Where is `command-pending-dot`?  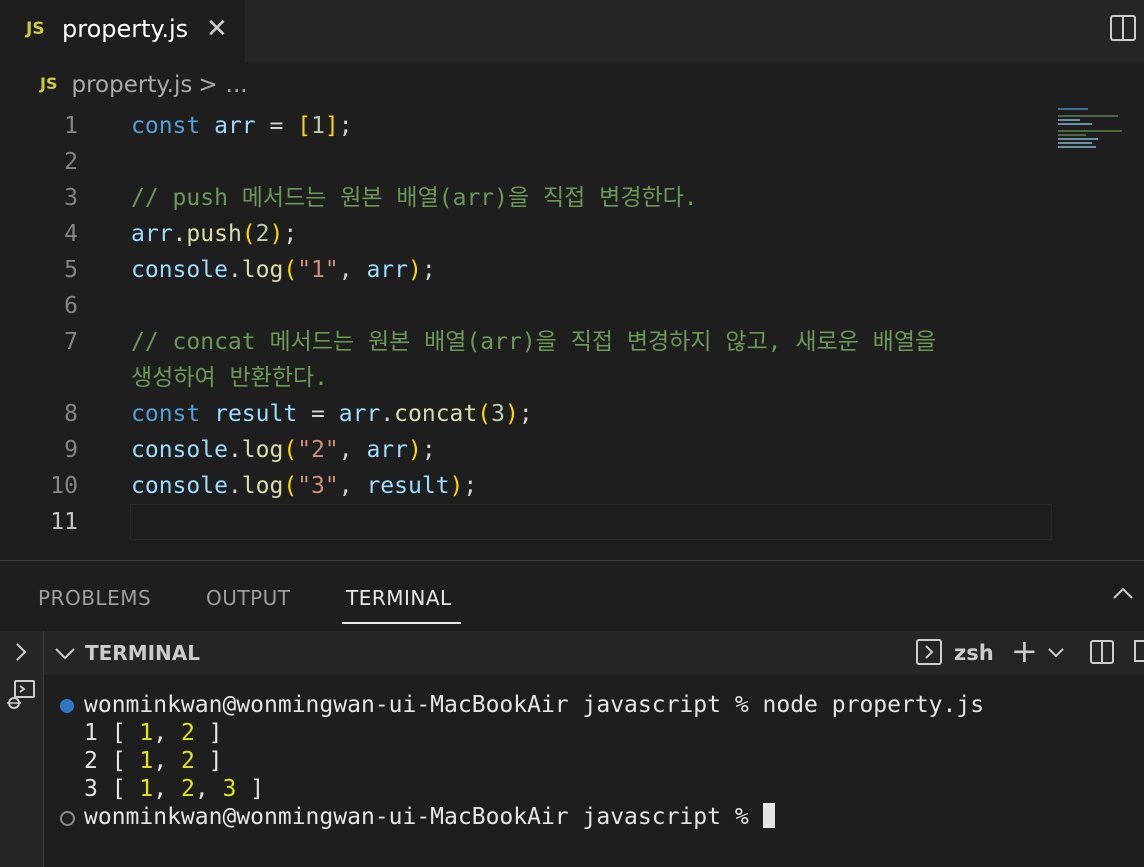 command-pending-dot is located at coordinates (67, 818).